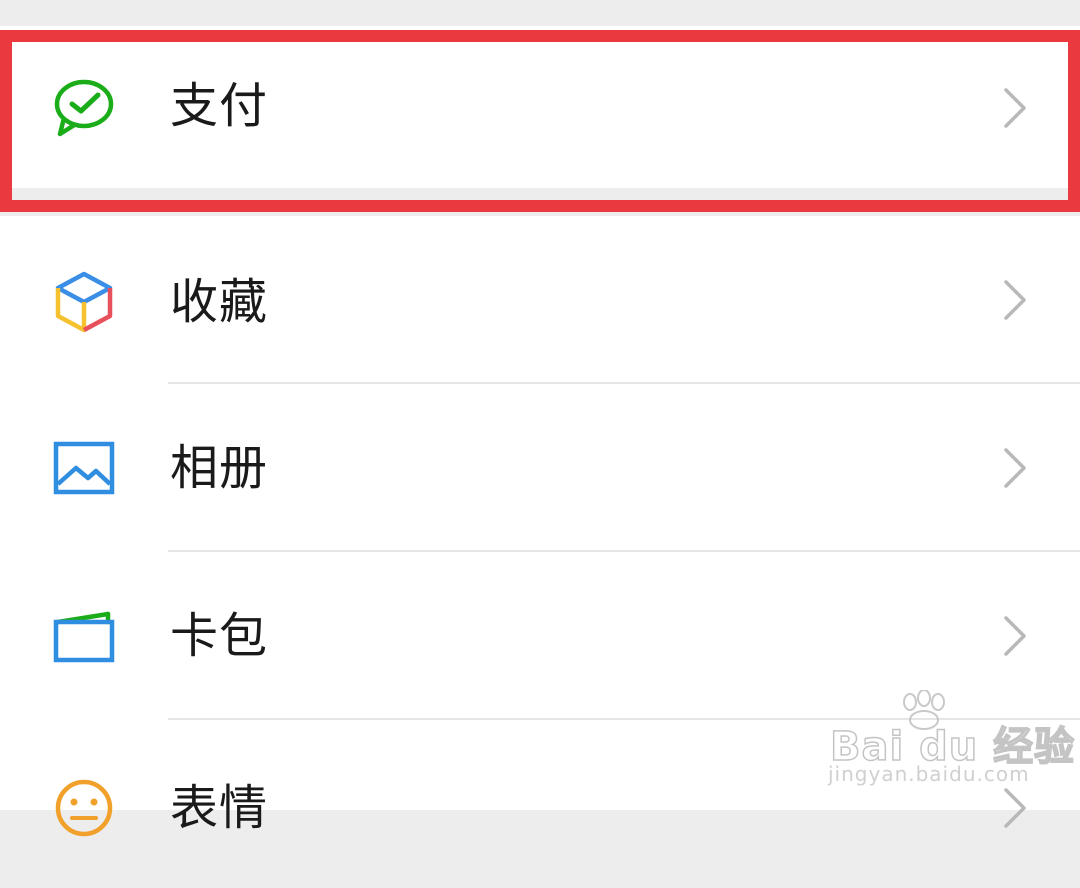 This screenshot has height=888, width=1080. Describe the element at coordinates (84, 302) in the screenshot. I see `favorites-cube-icon` at that location.